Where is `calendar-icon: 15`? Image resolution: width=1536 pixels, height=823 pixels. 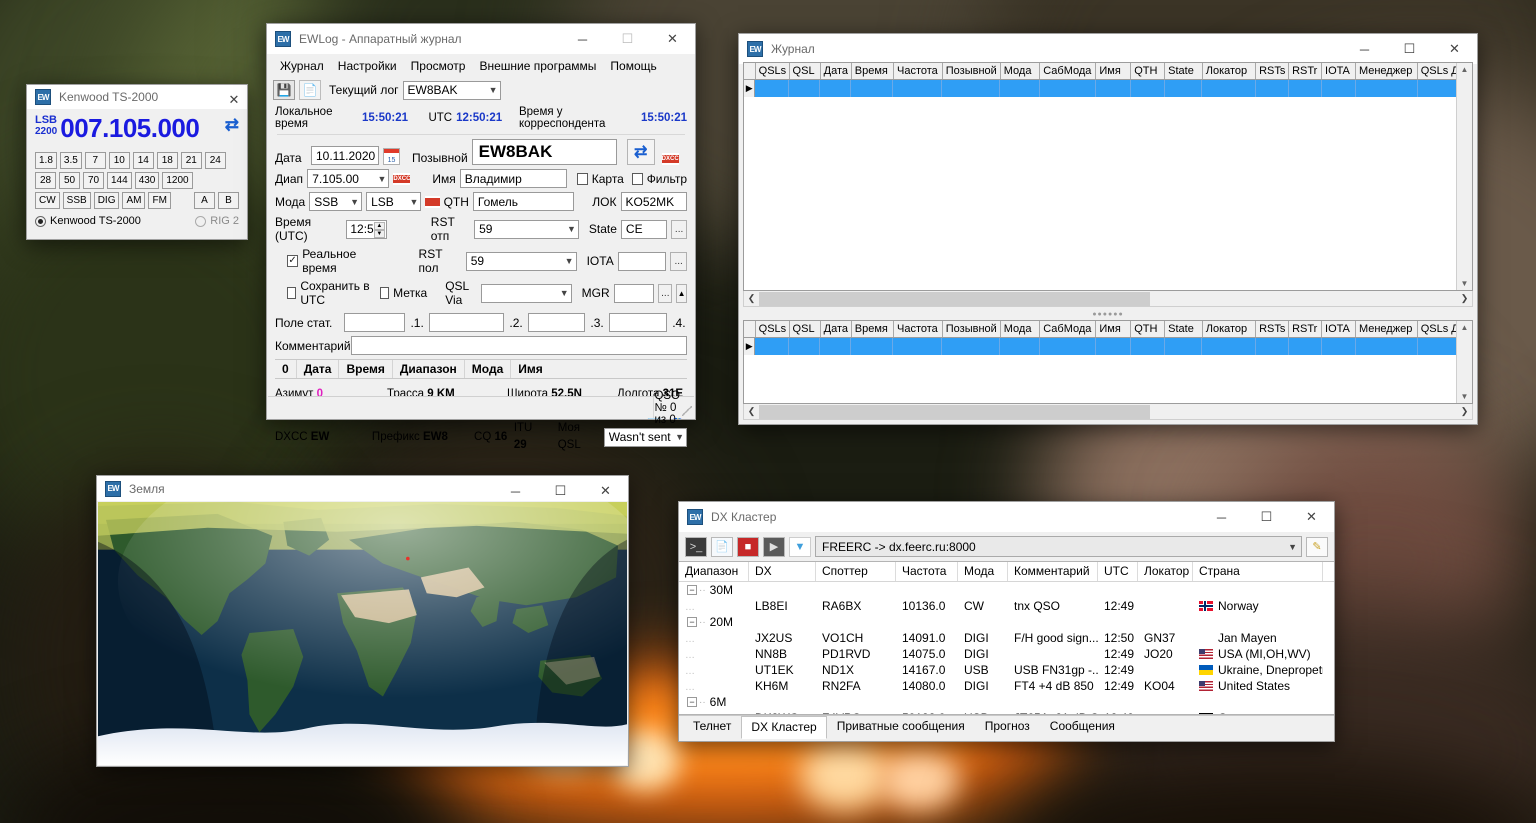
calendar-icon: 15 is located at coordinates (391, 156).